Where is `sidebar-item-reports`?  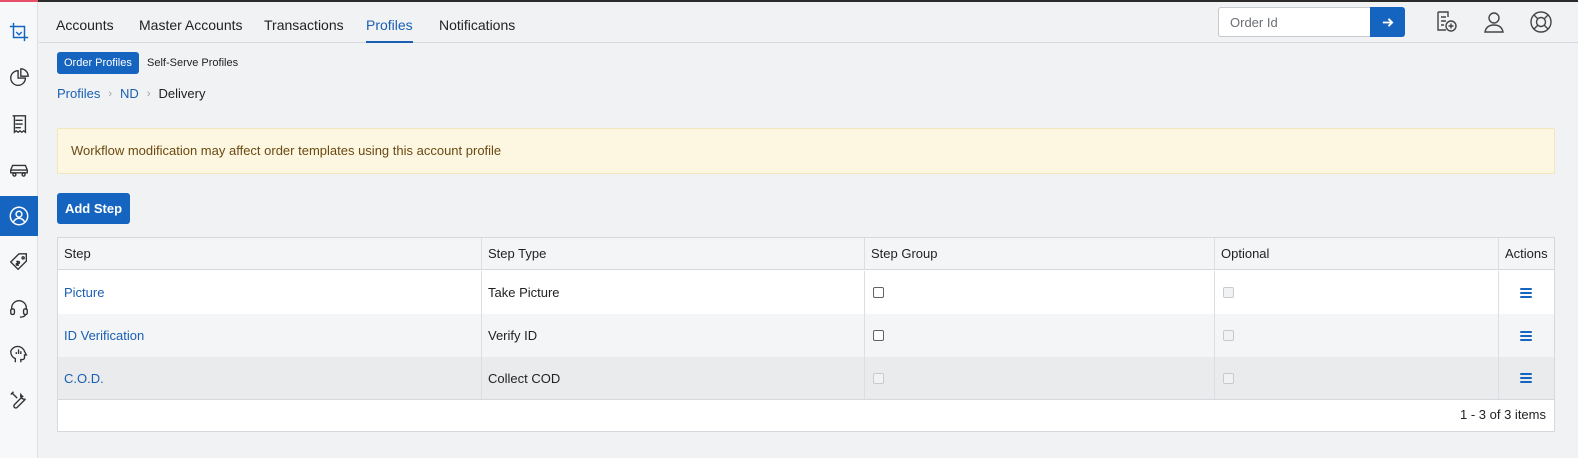 sidebar-item-reports is located at coordinates (19, 78).